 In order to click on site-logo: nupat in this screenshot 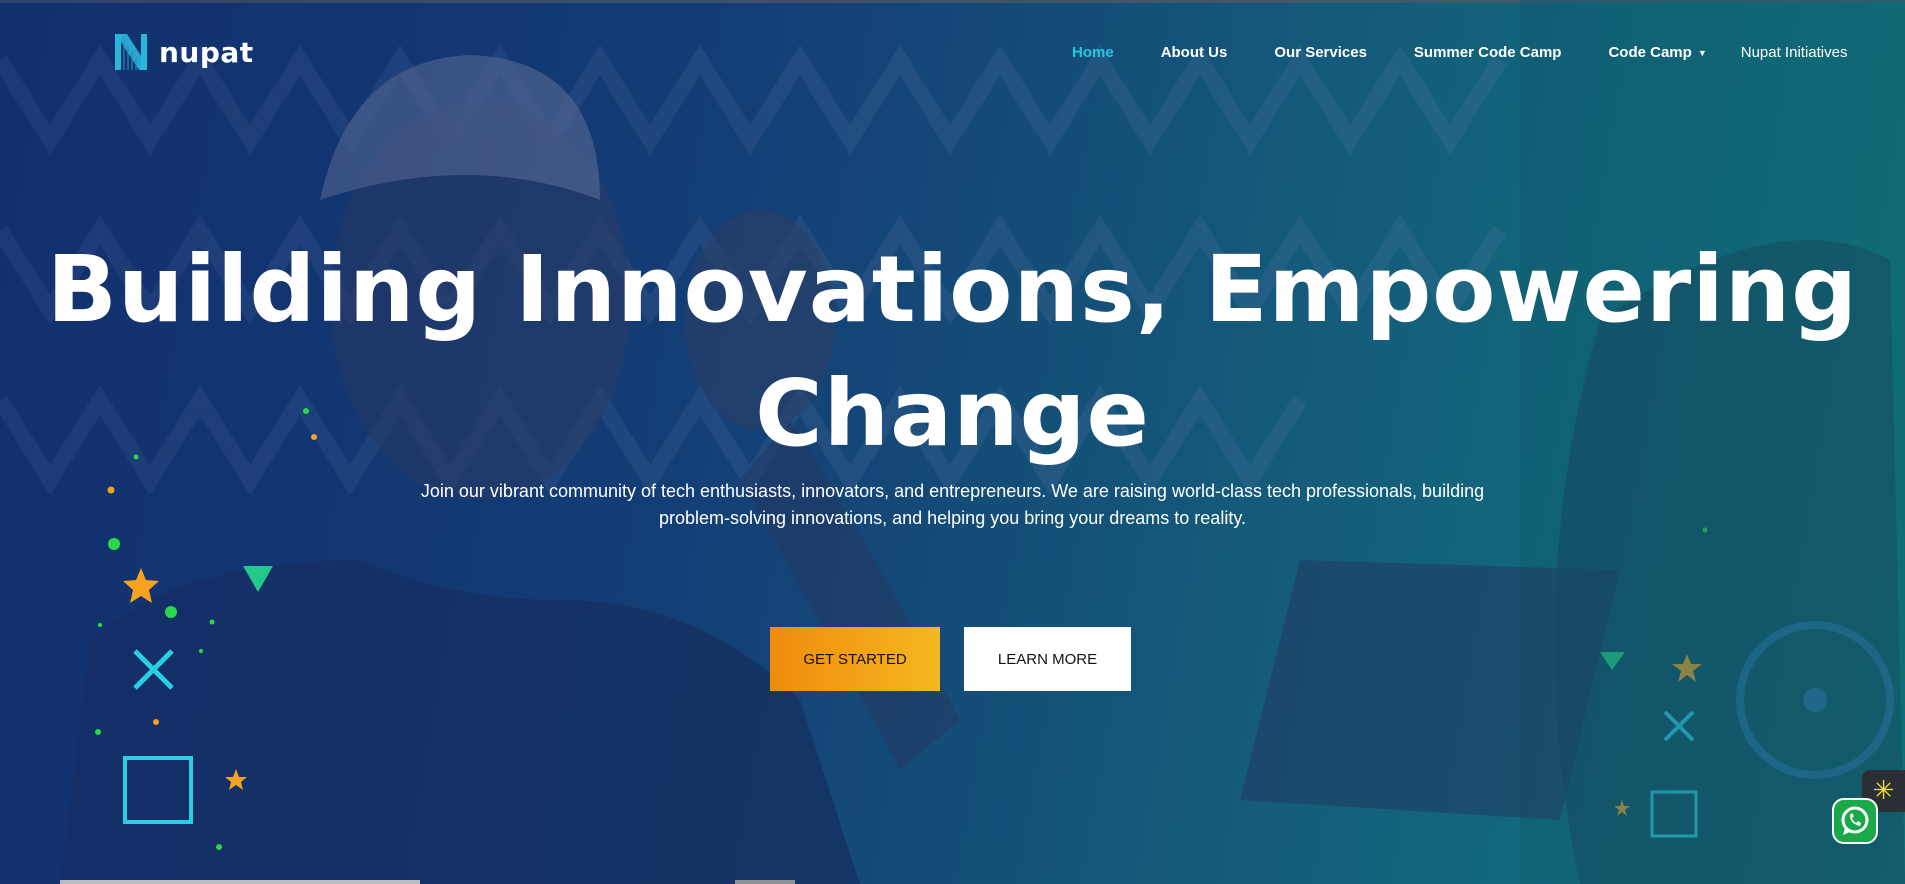, I will do `click(184, 52)`.